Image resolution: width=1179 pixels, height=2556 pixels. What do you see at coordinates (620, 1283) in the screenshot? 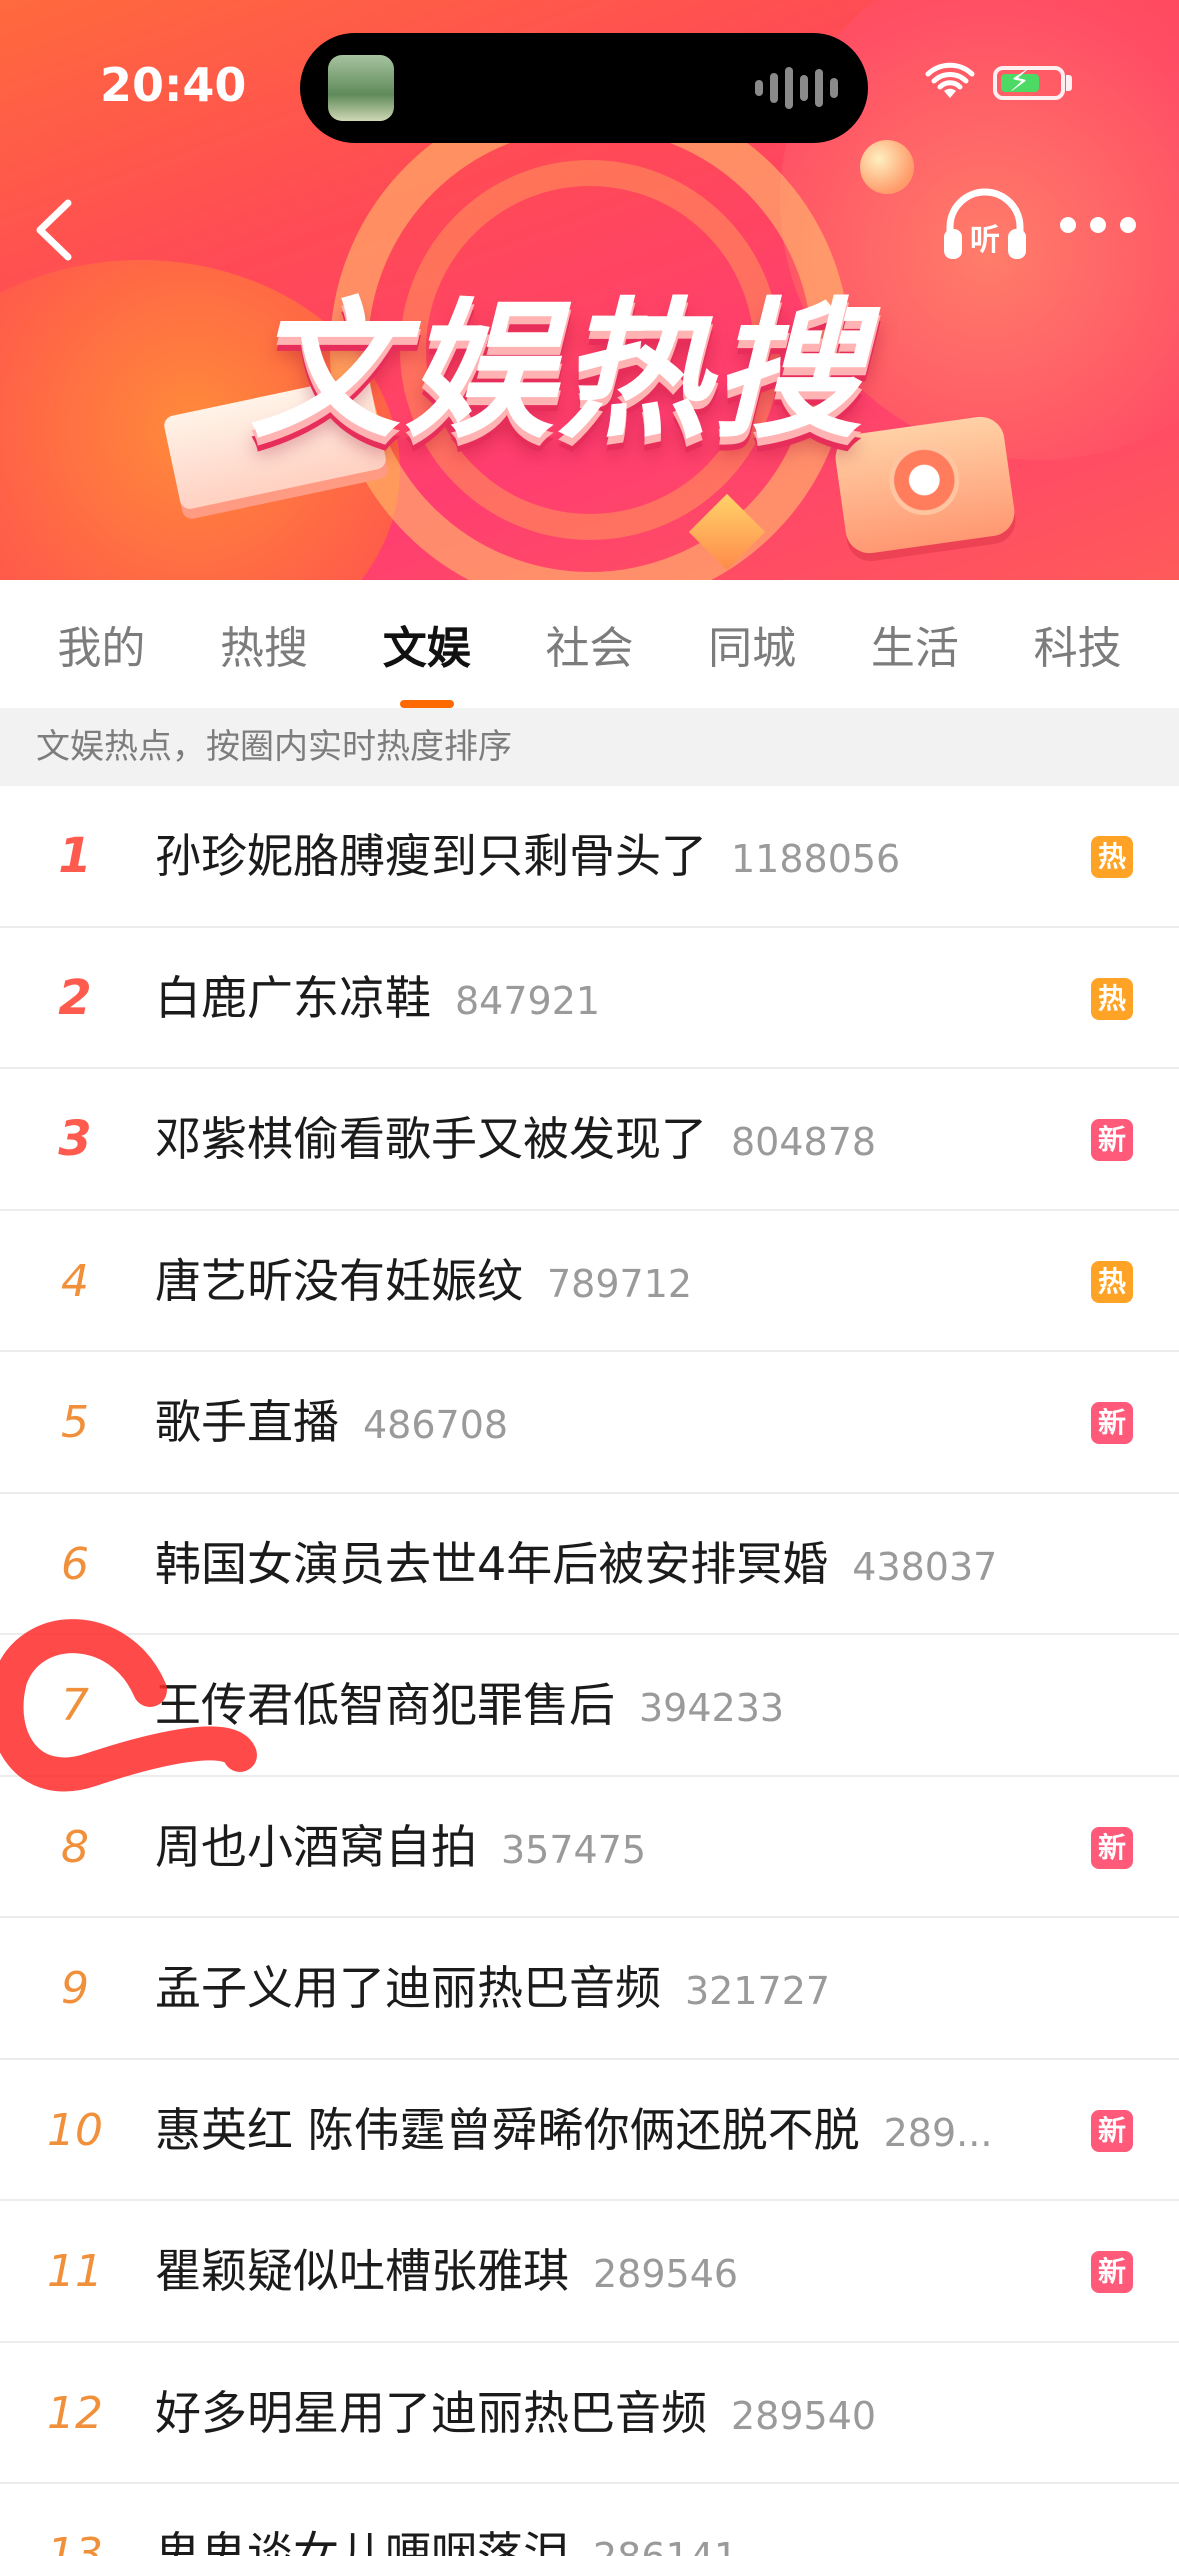
I see `heat-count: 789712` at bounding box center [620, 1283].